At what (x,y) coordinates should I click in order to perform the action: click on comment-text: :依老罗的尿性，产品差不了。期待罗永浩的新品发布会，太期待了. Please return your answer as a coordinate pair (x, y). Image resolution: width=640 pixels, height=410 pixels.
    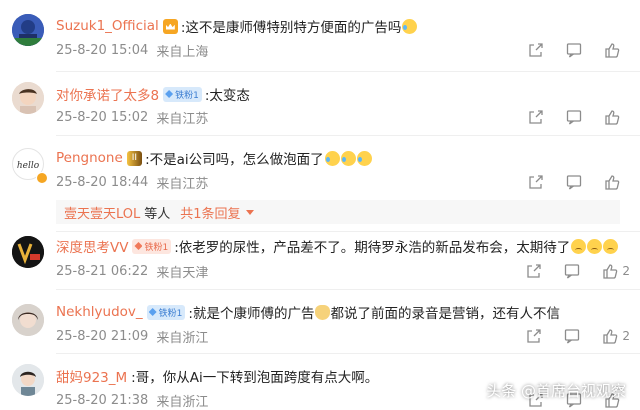
    Looking at the image, I should click on (372, 248).